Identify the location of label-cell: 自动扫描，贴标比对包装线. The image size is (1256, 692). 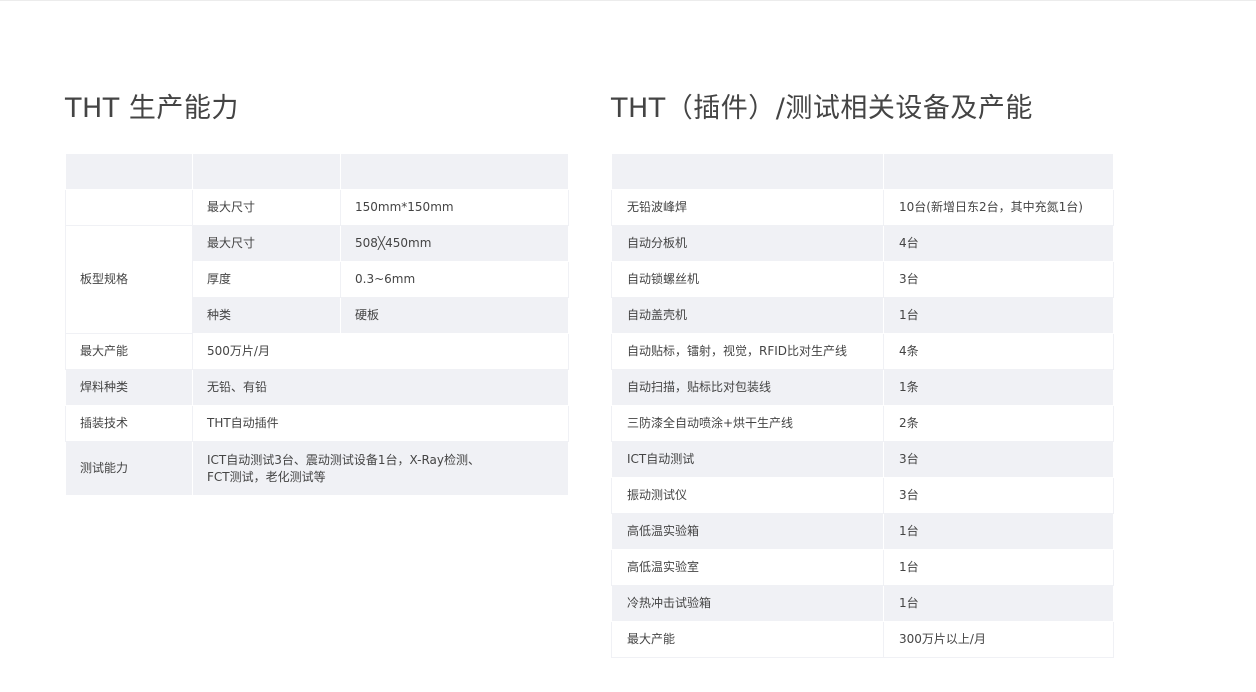
(747, 387).